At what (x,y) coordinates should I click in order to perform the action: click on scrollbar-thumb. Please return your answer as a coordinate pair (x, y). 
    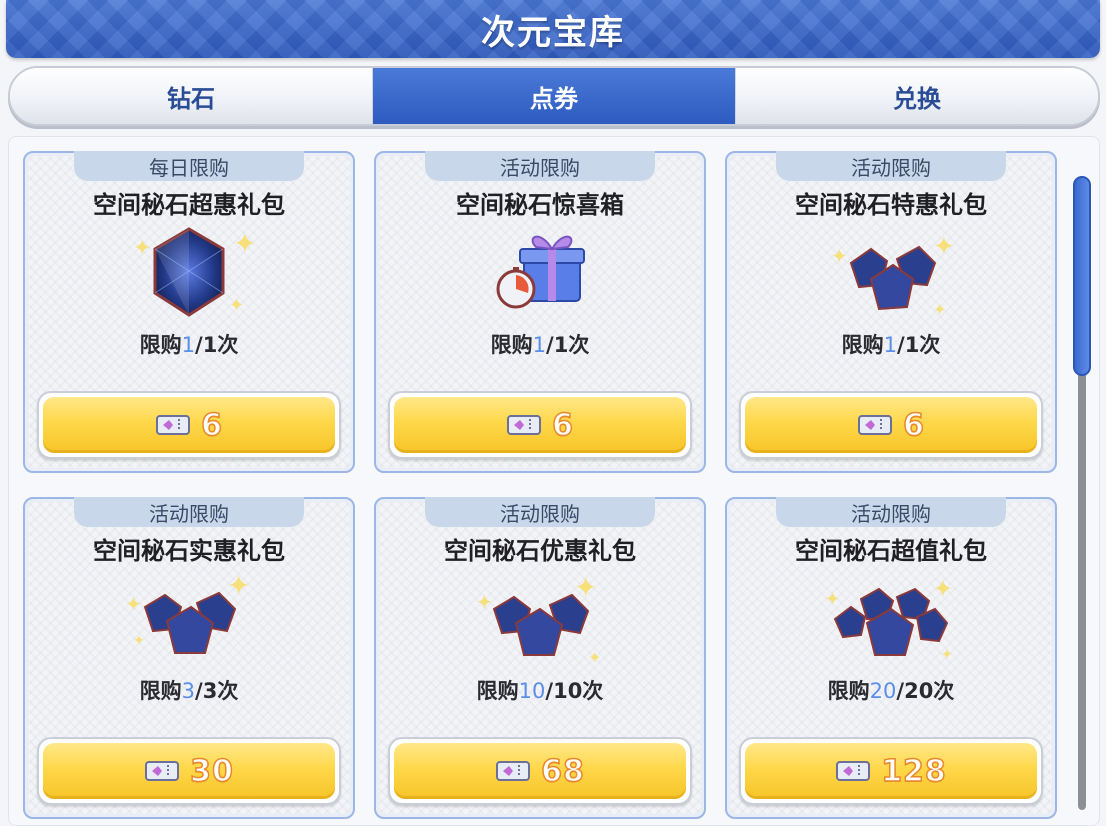
    Looking at the image, I should click on (1082, 276).